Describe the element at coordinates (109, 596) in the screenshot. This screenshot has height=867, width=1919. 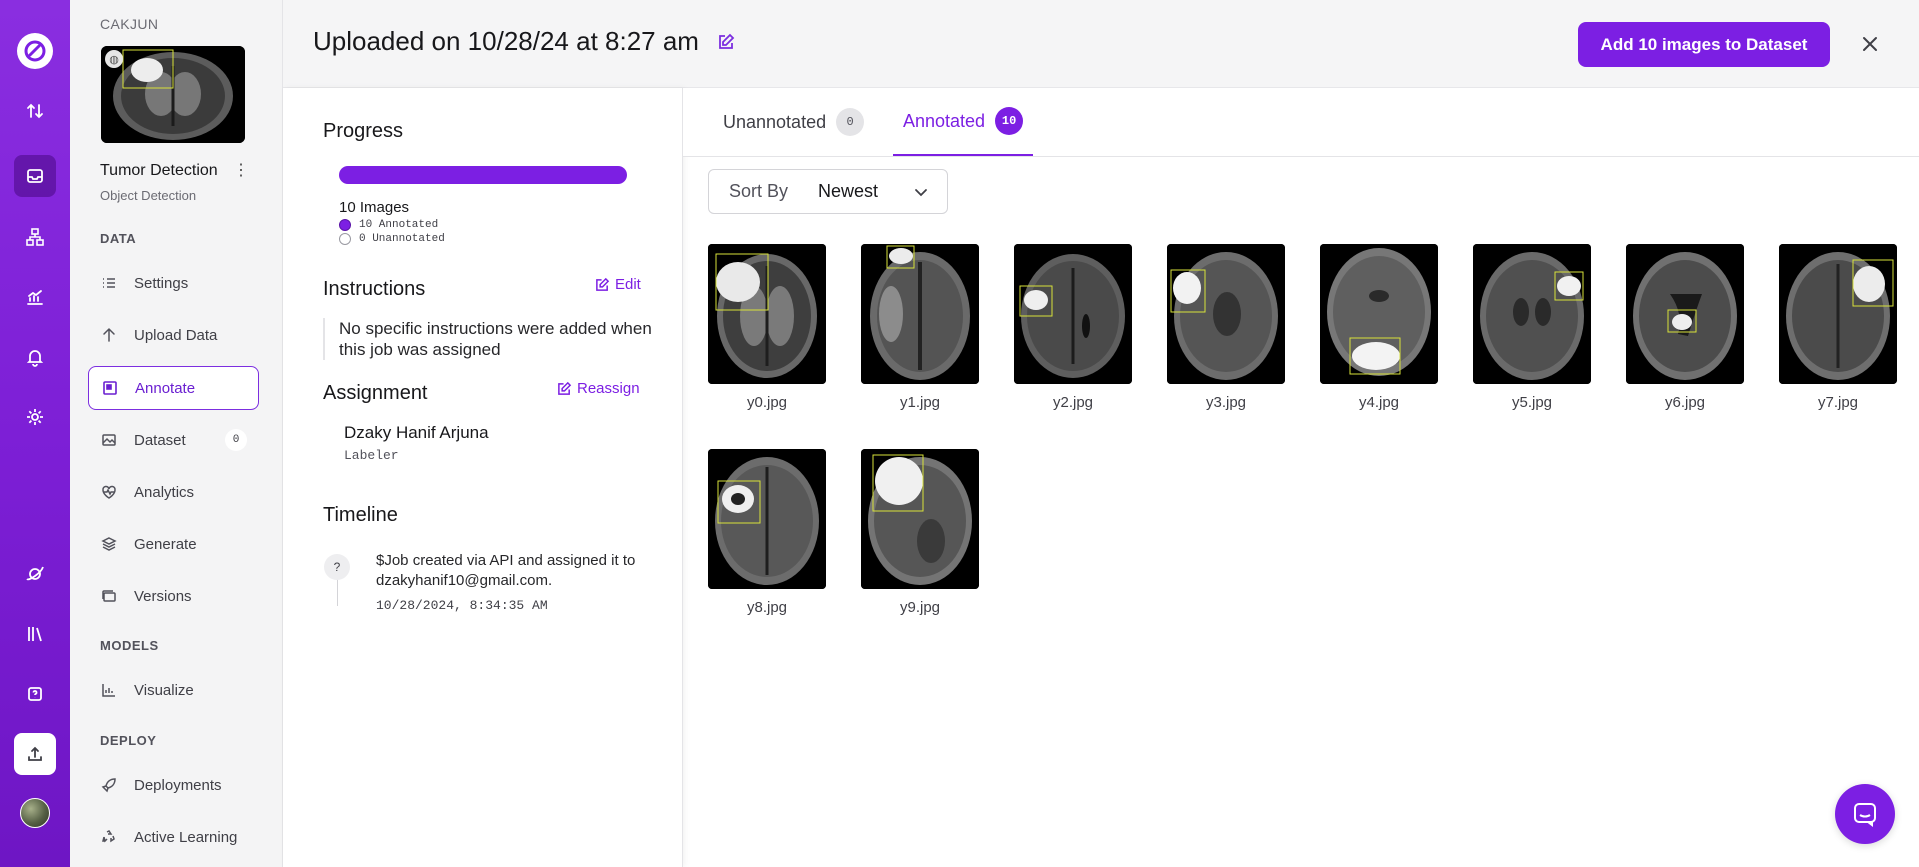
I see `versions-icon` at that location.